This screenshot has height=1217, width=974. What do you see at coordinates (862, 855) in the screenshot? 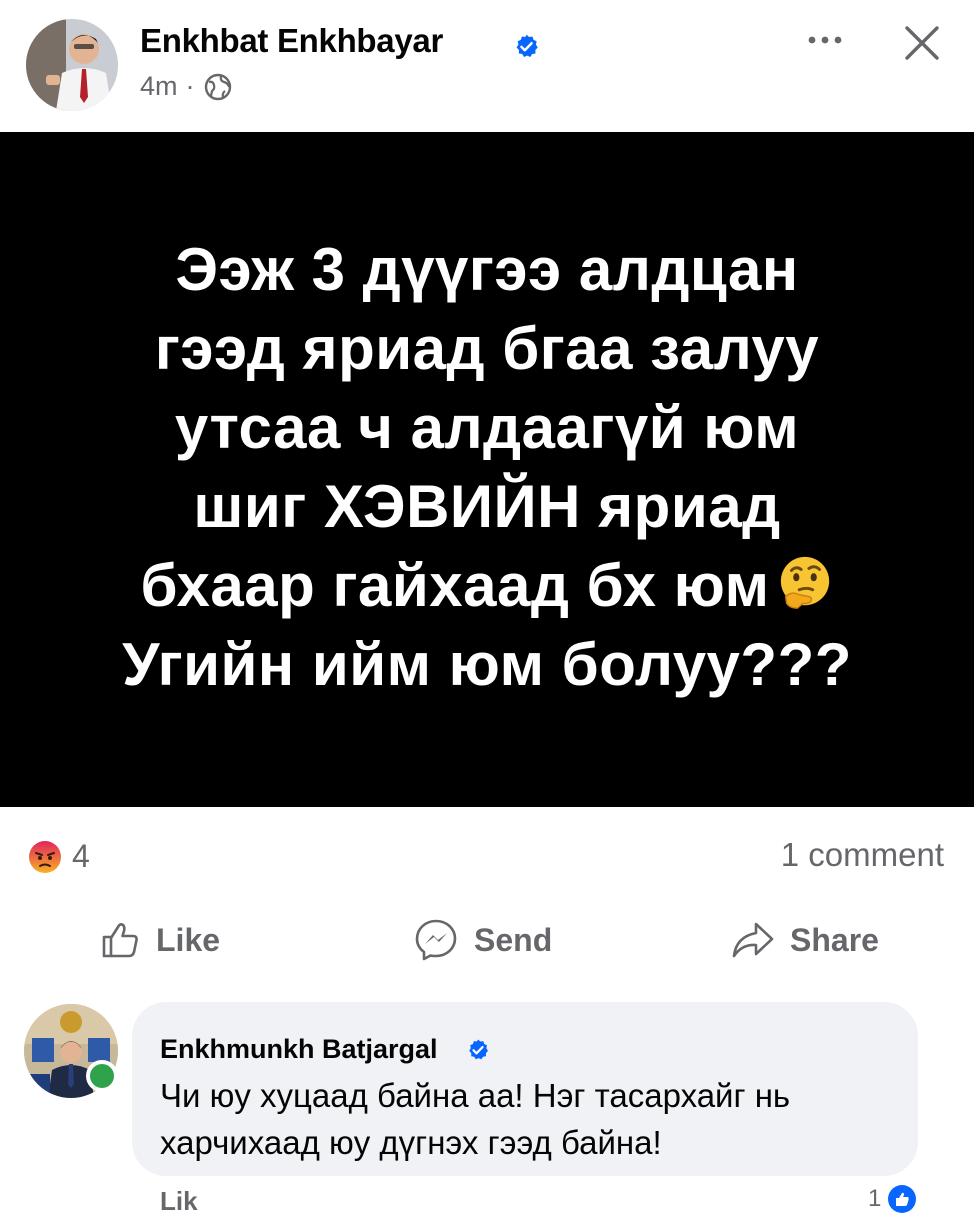
I see `comment-count: 1 comment` at bounding box center [862, 855].